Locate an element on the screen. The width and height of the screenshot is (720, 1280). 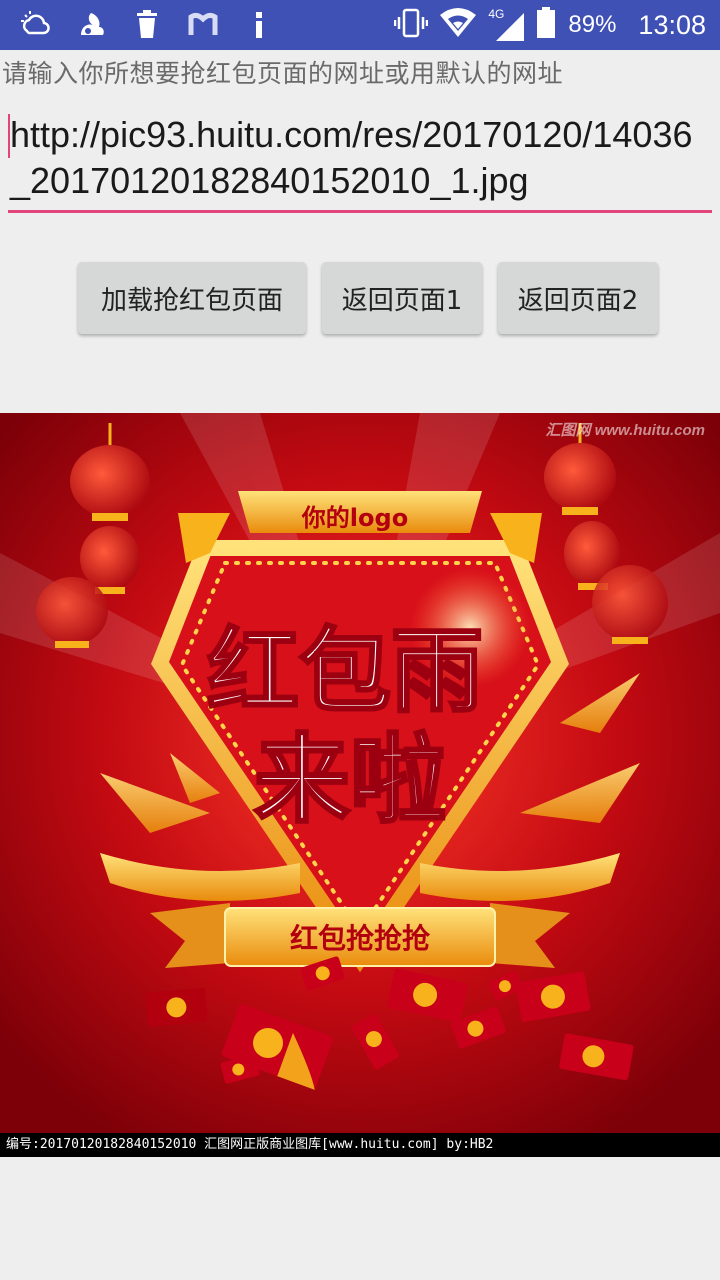
poster-logo-text: 你的logo is located at coordinates (354, 518).